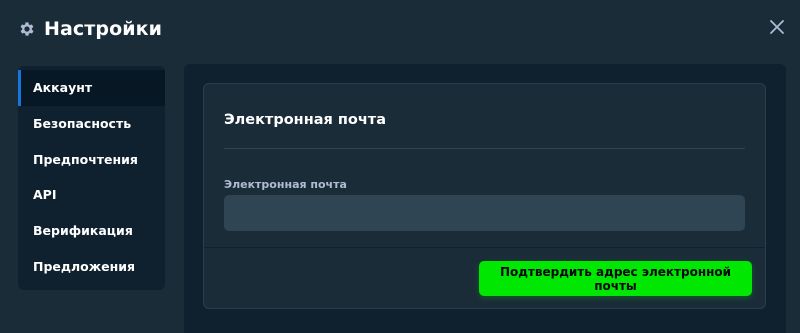 The image size is (800, 333). I want to click on sidebar-item-security: Безопасность, so click(91, 124).